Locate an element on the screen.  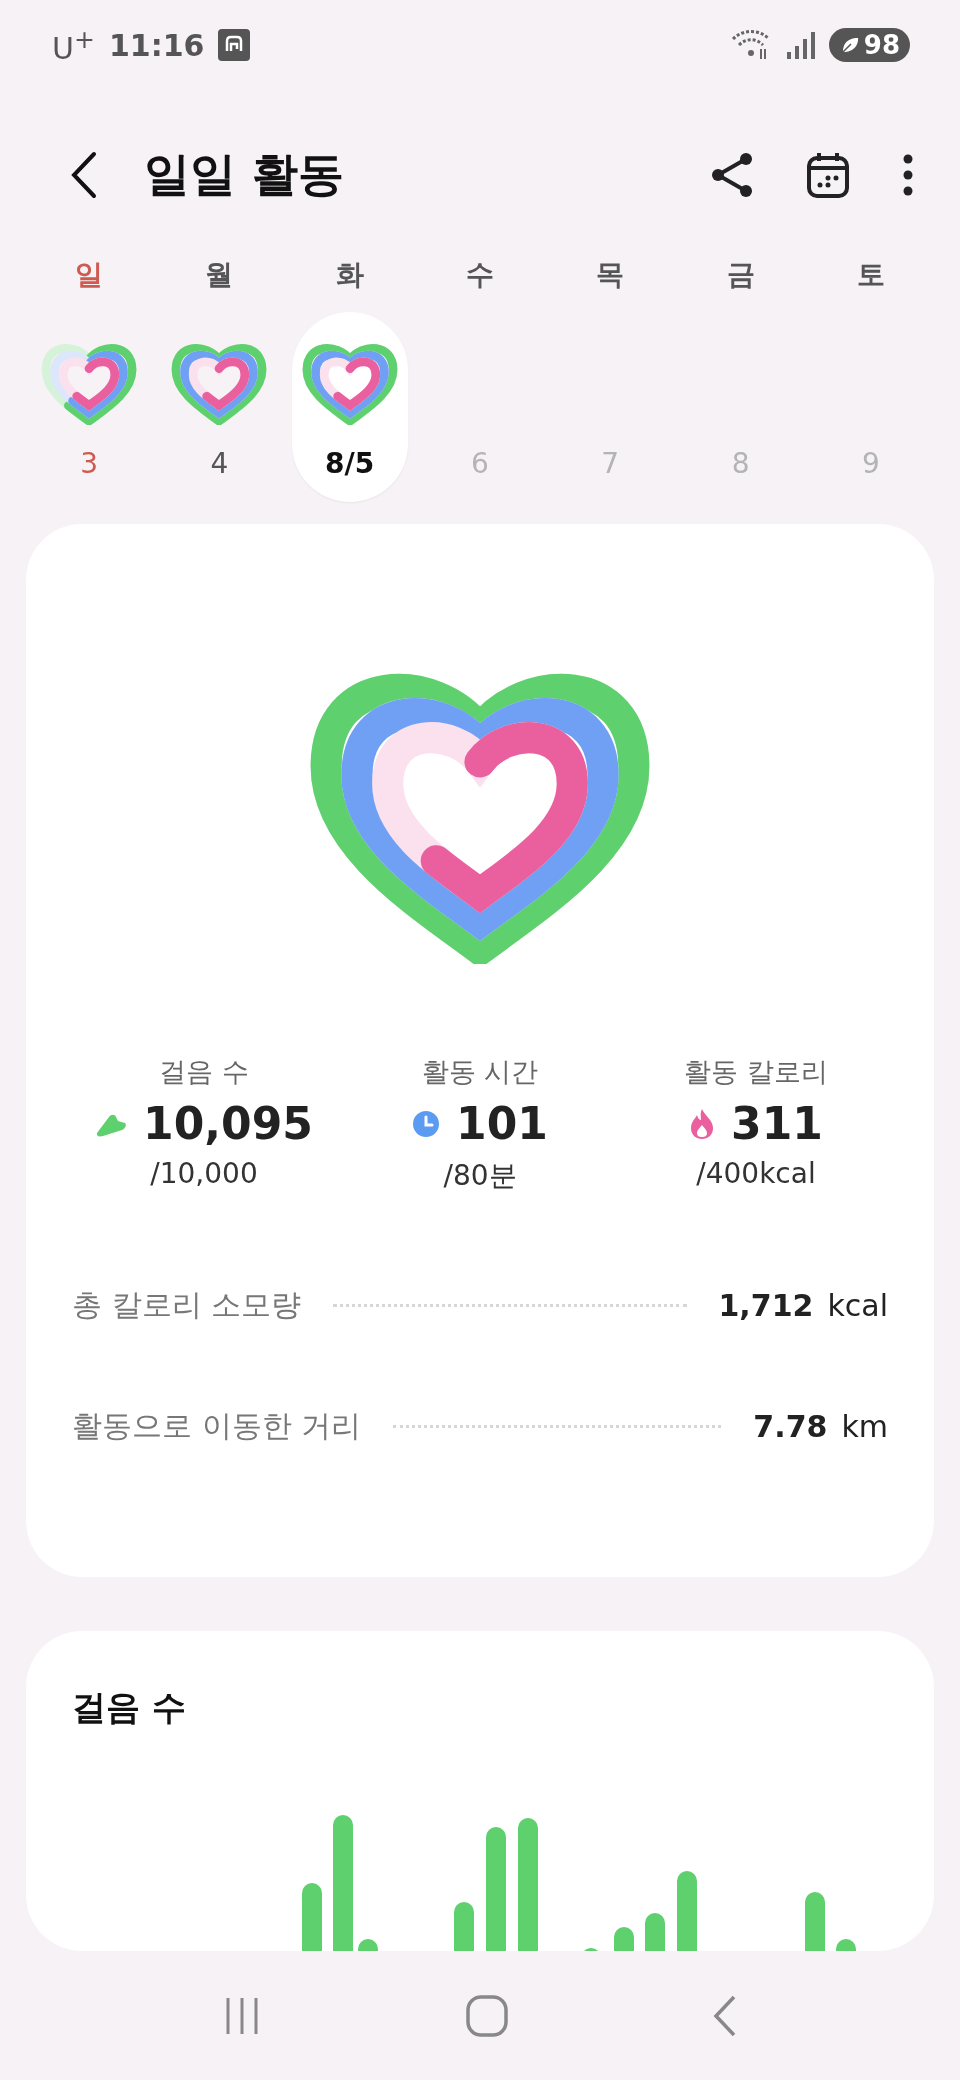
clock-time: 11:16 is located at coordinates (156, 45).